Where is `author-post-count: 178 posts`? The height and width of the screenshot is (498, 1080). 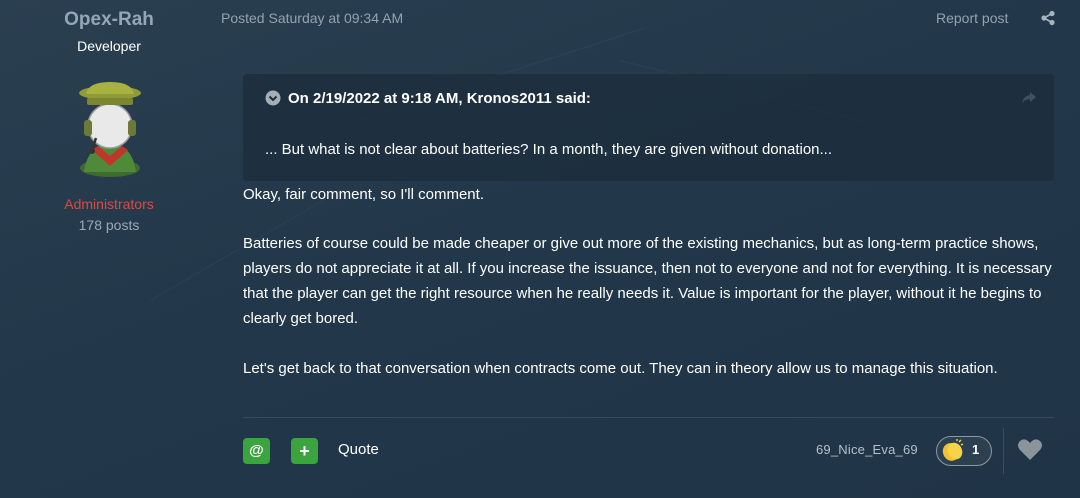
author-post-count: 178 posts is located at coordinates (109, 225).